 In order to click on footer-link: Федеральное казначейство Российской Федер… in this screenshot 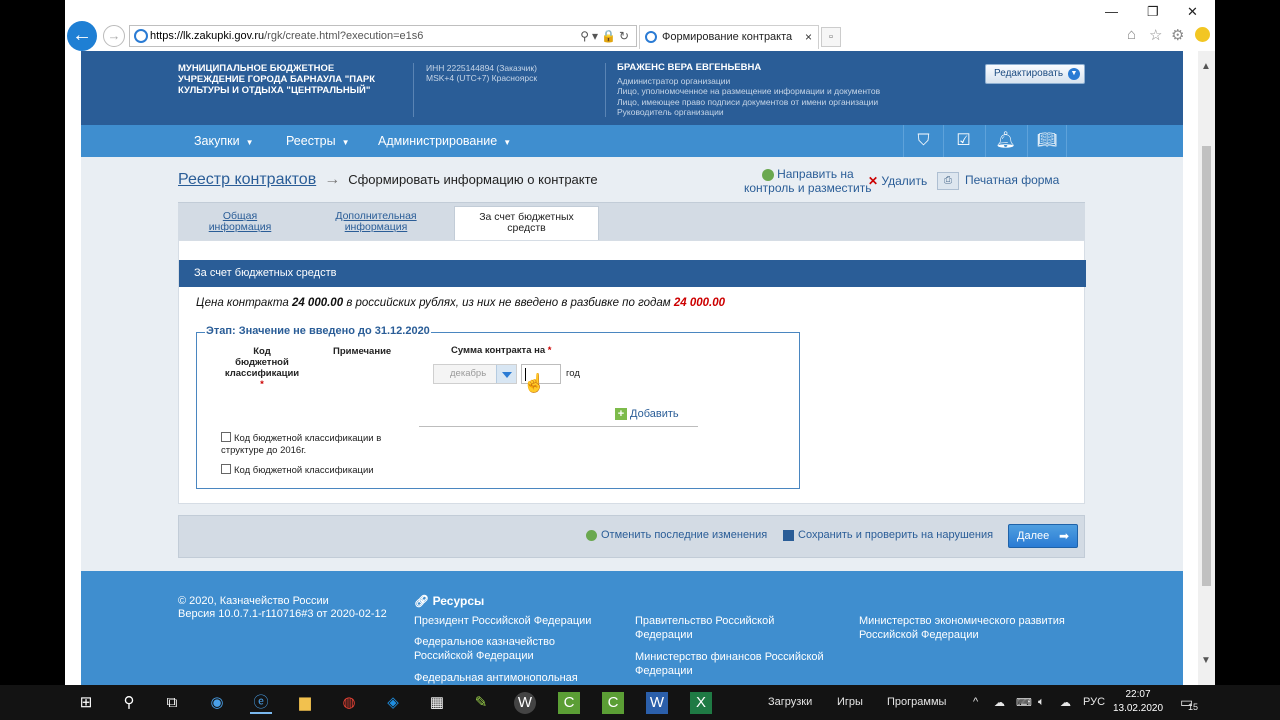, I will do `click(484, 649)`.